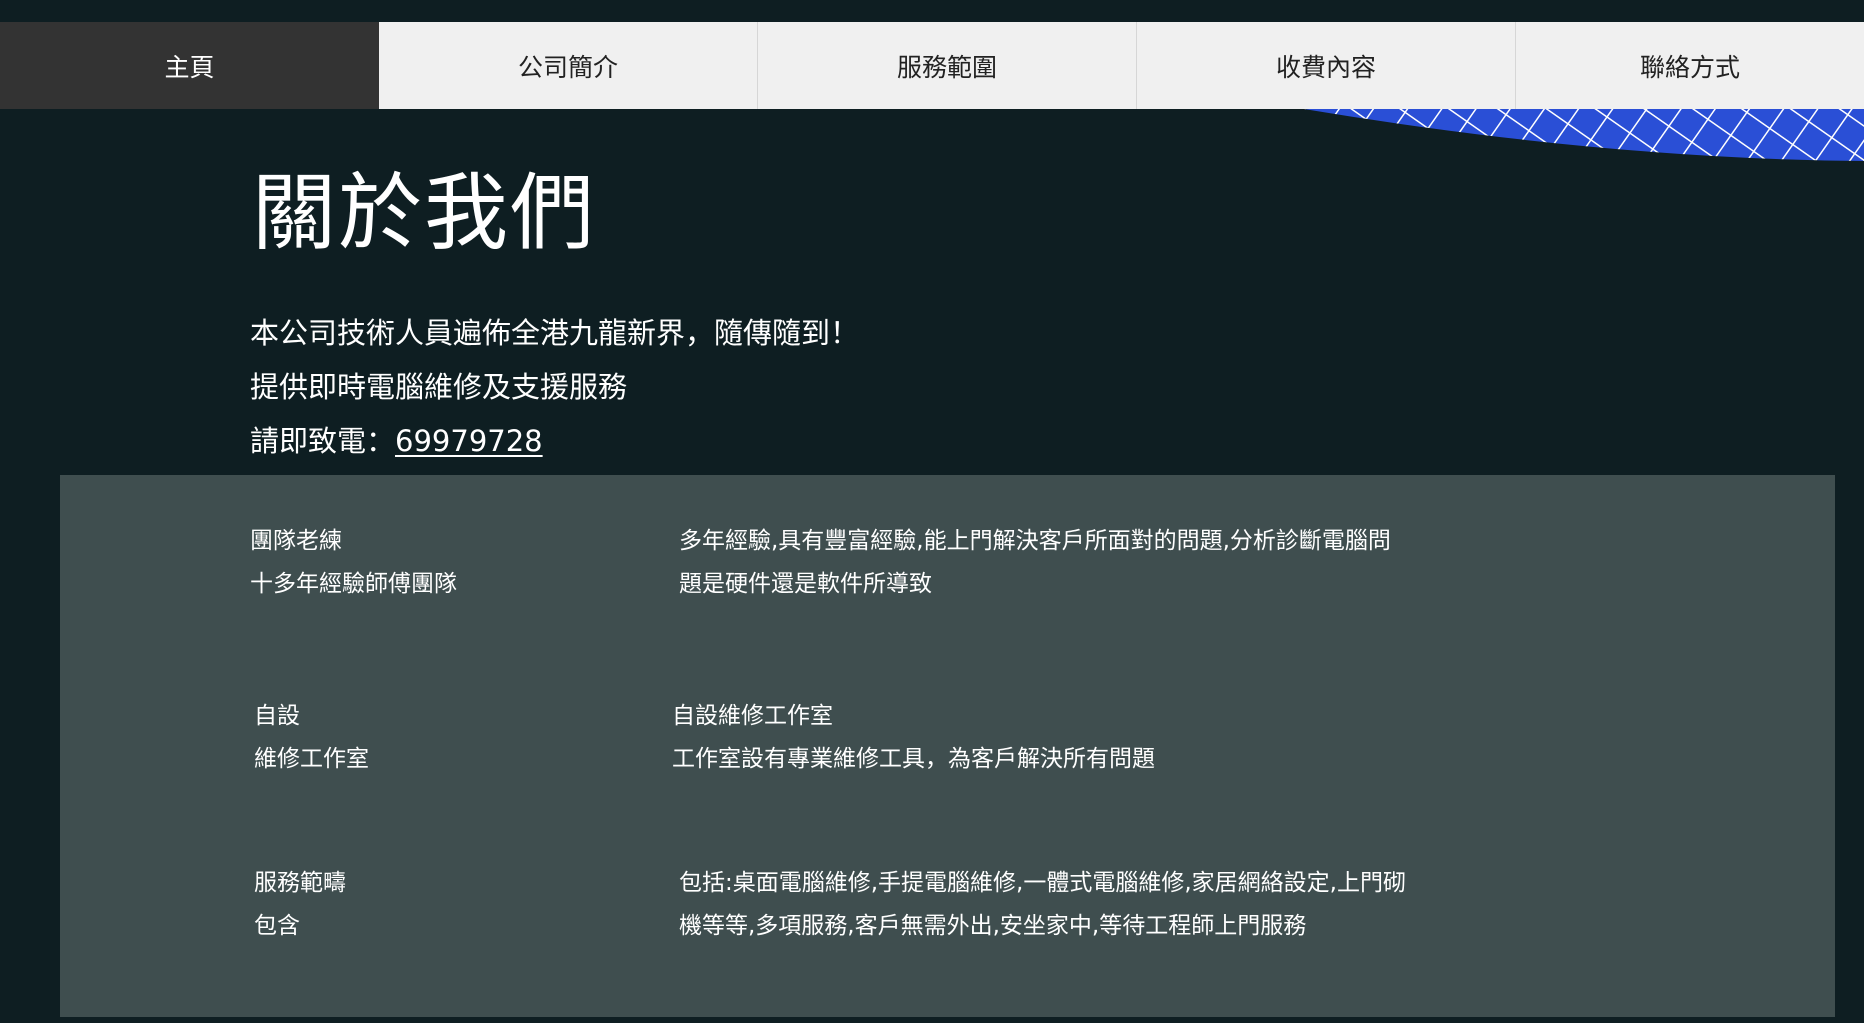  Describe the element at coordinates (555, 333) in the screenshot. I see `intro-line-coverage: 本公司技術人員遍佈全港九龍新界，隨傳隨到！` at that location.